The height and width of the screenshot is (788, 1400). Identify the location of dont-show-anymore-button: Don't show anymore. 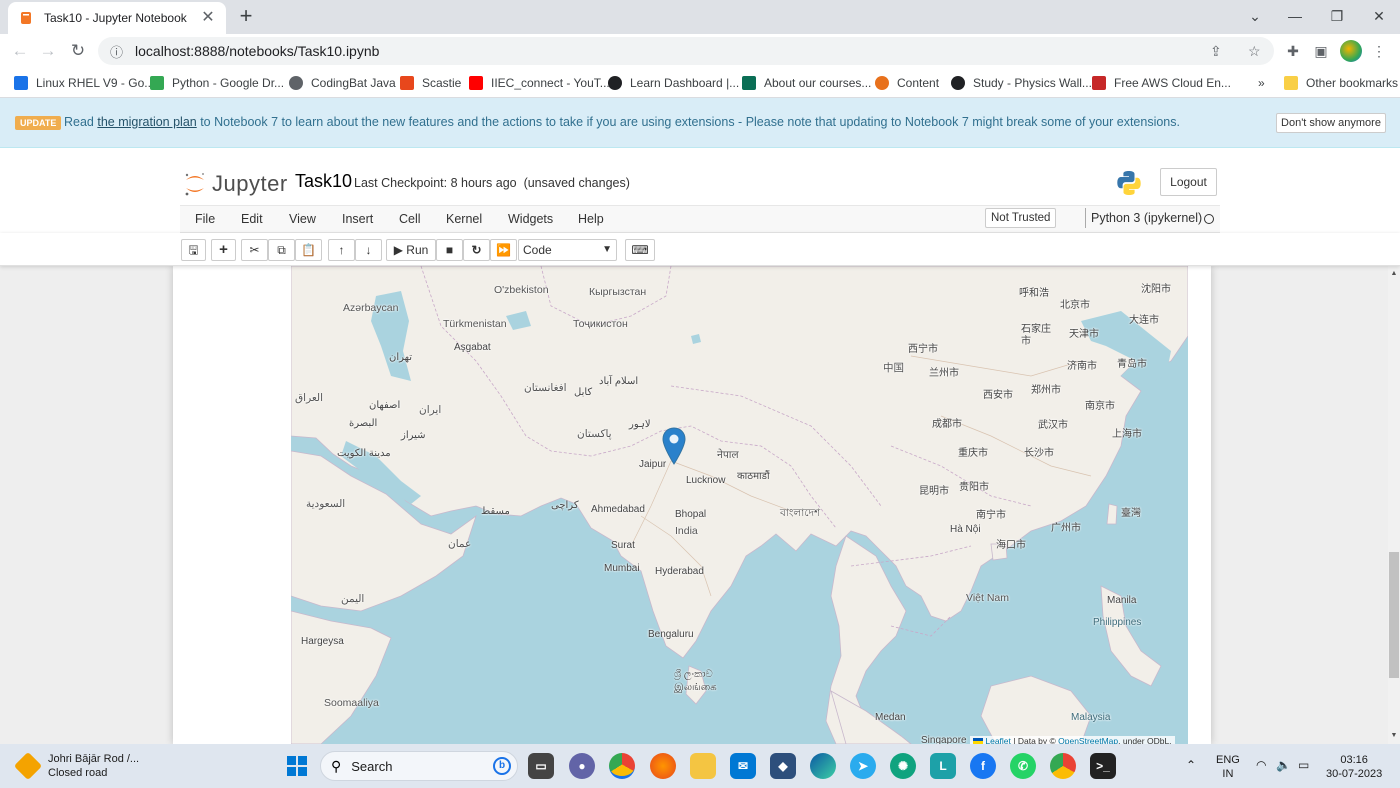
(1331, 123).